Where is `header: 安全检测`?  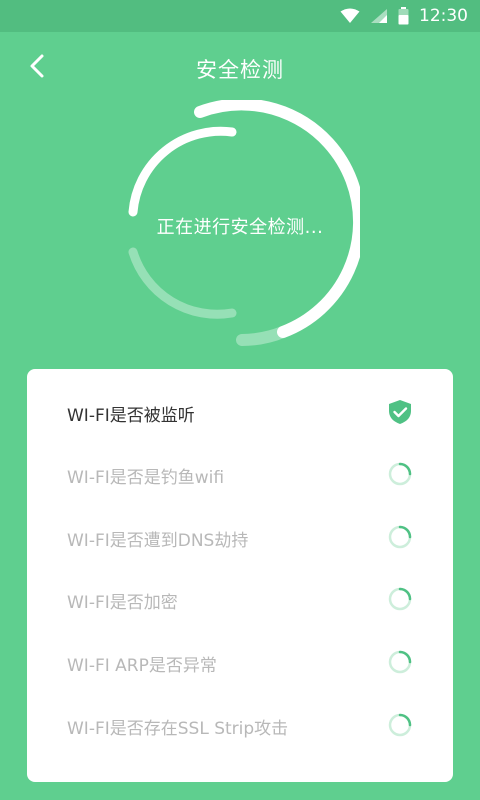
header: 安全检测 is located at coordinates (240, 66).